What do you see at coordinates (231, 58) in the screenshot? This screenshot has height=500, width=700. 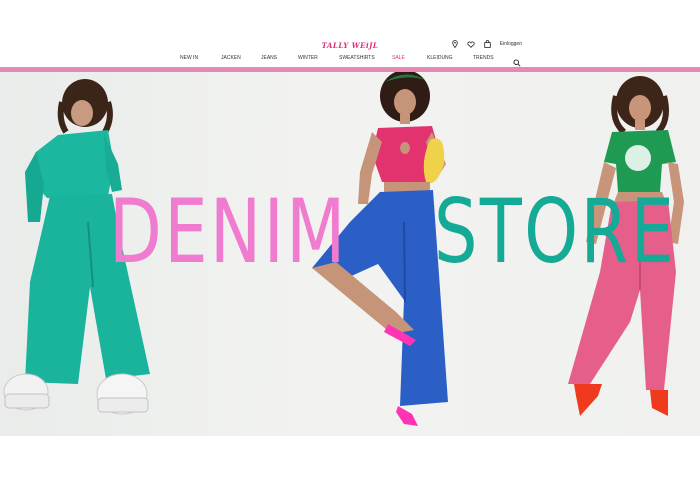 I see `nav-item-jacken: JACKEN` at bounding box center [231, 58].